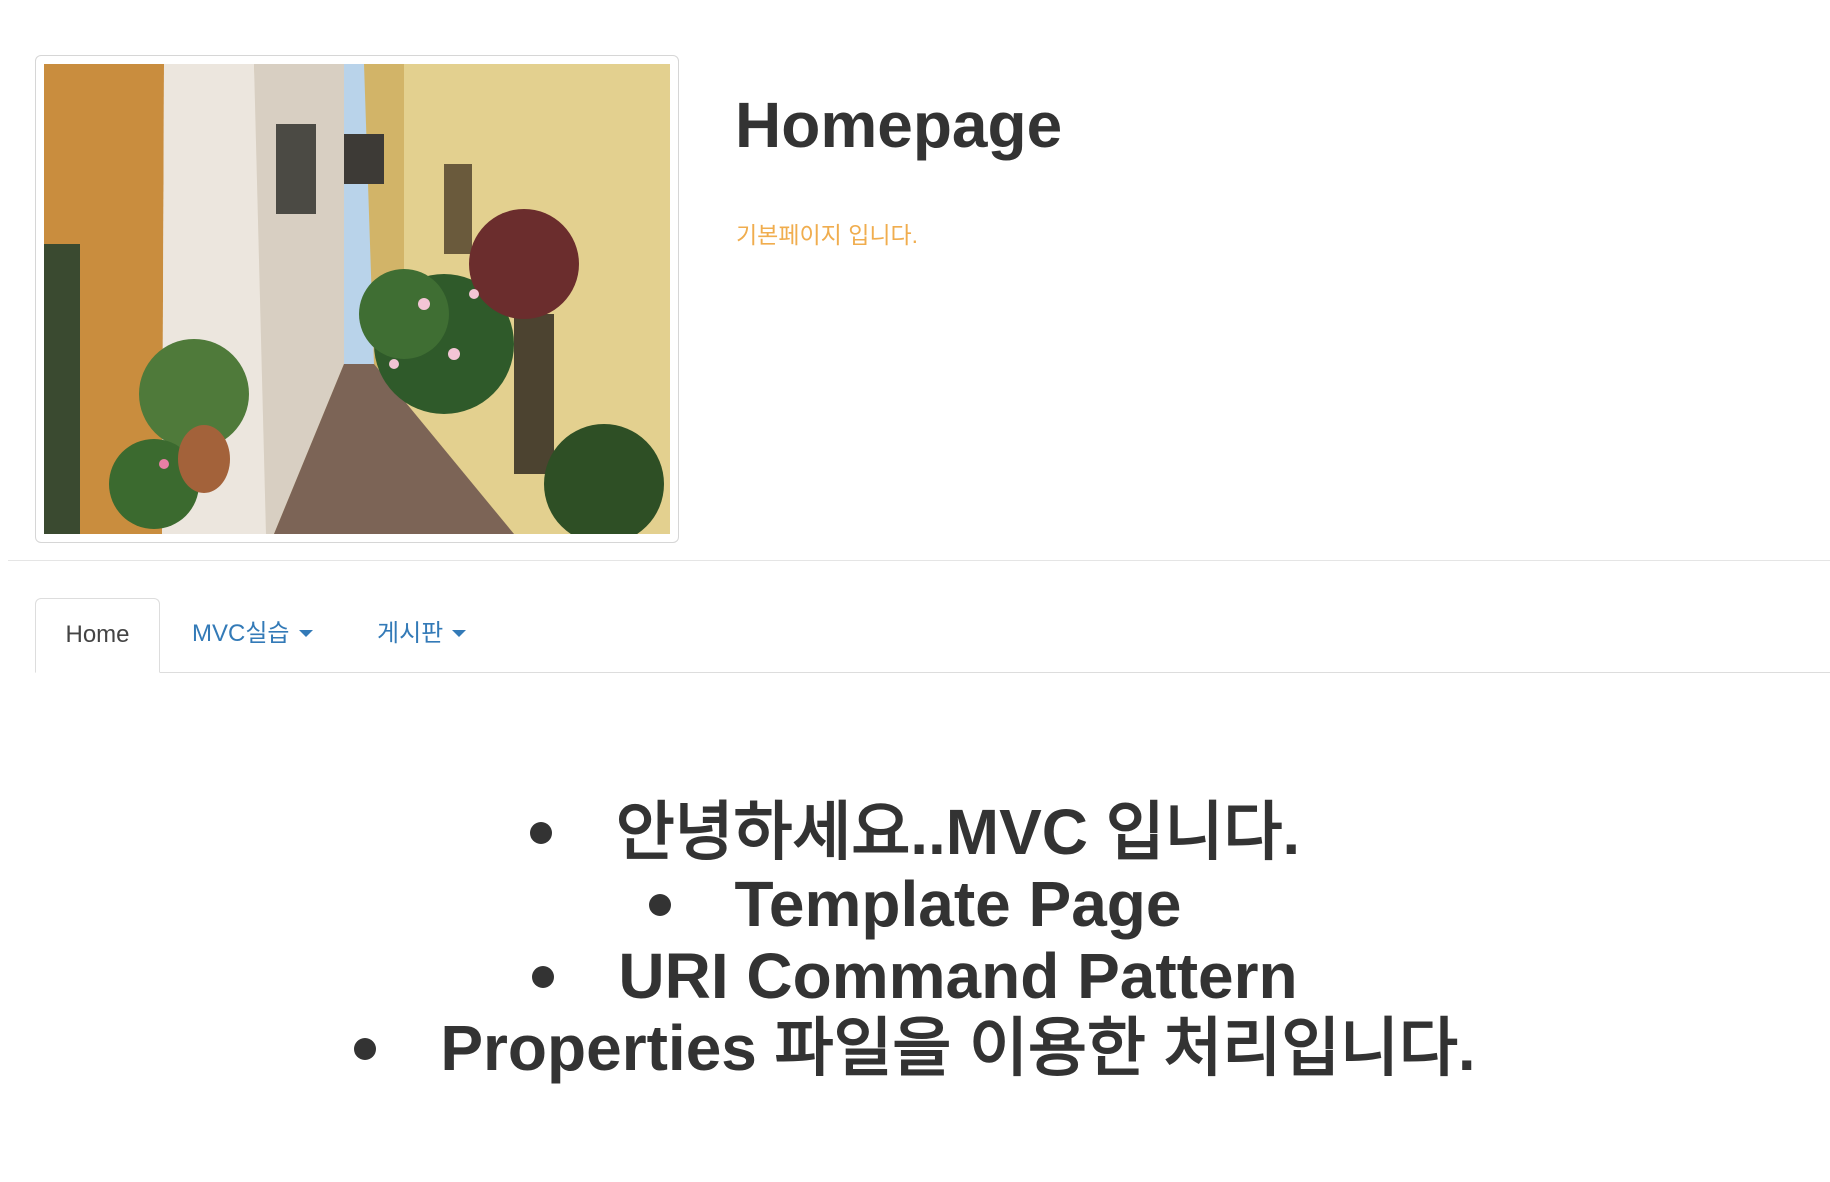 The height and width of the screenshot is (1182, 1830). Describe the element at coordinates (410, 633) in the screenshot. I see `tab-board-label: 게시판` at that location.